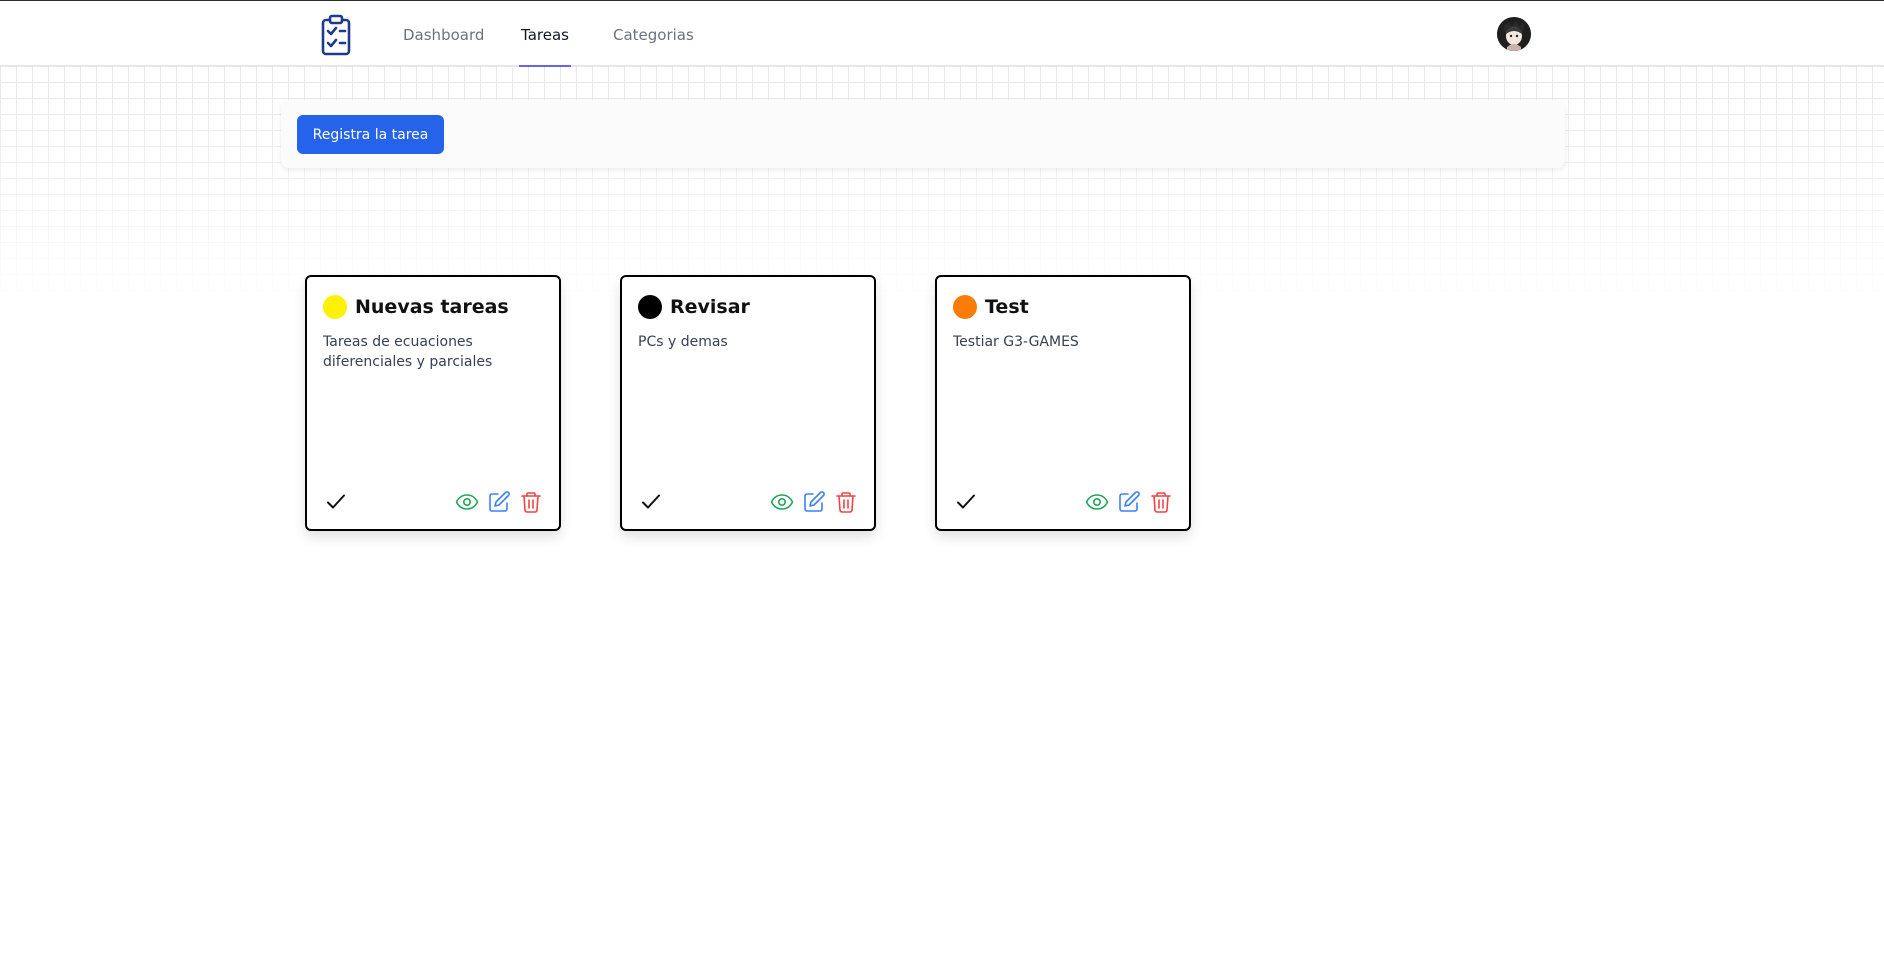 The height and width of the screenshot is (978, 1884). What do you see at coordinates (432, 307) in the screenshot?
I see `task-title: Nuevas tareas` at bounding box center [432, 307].